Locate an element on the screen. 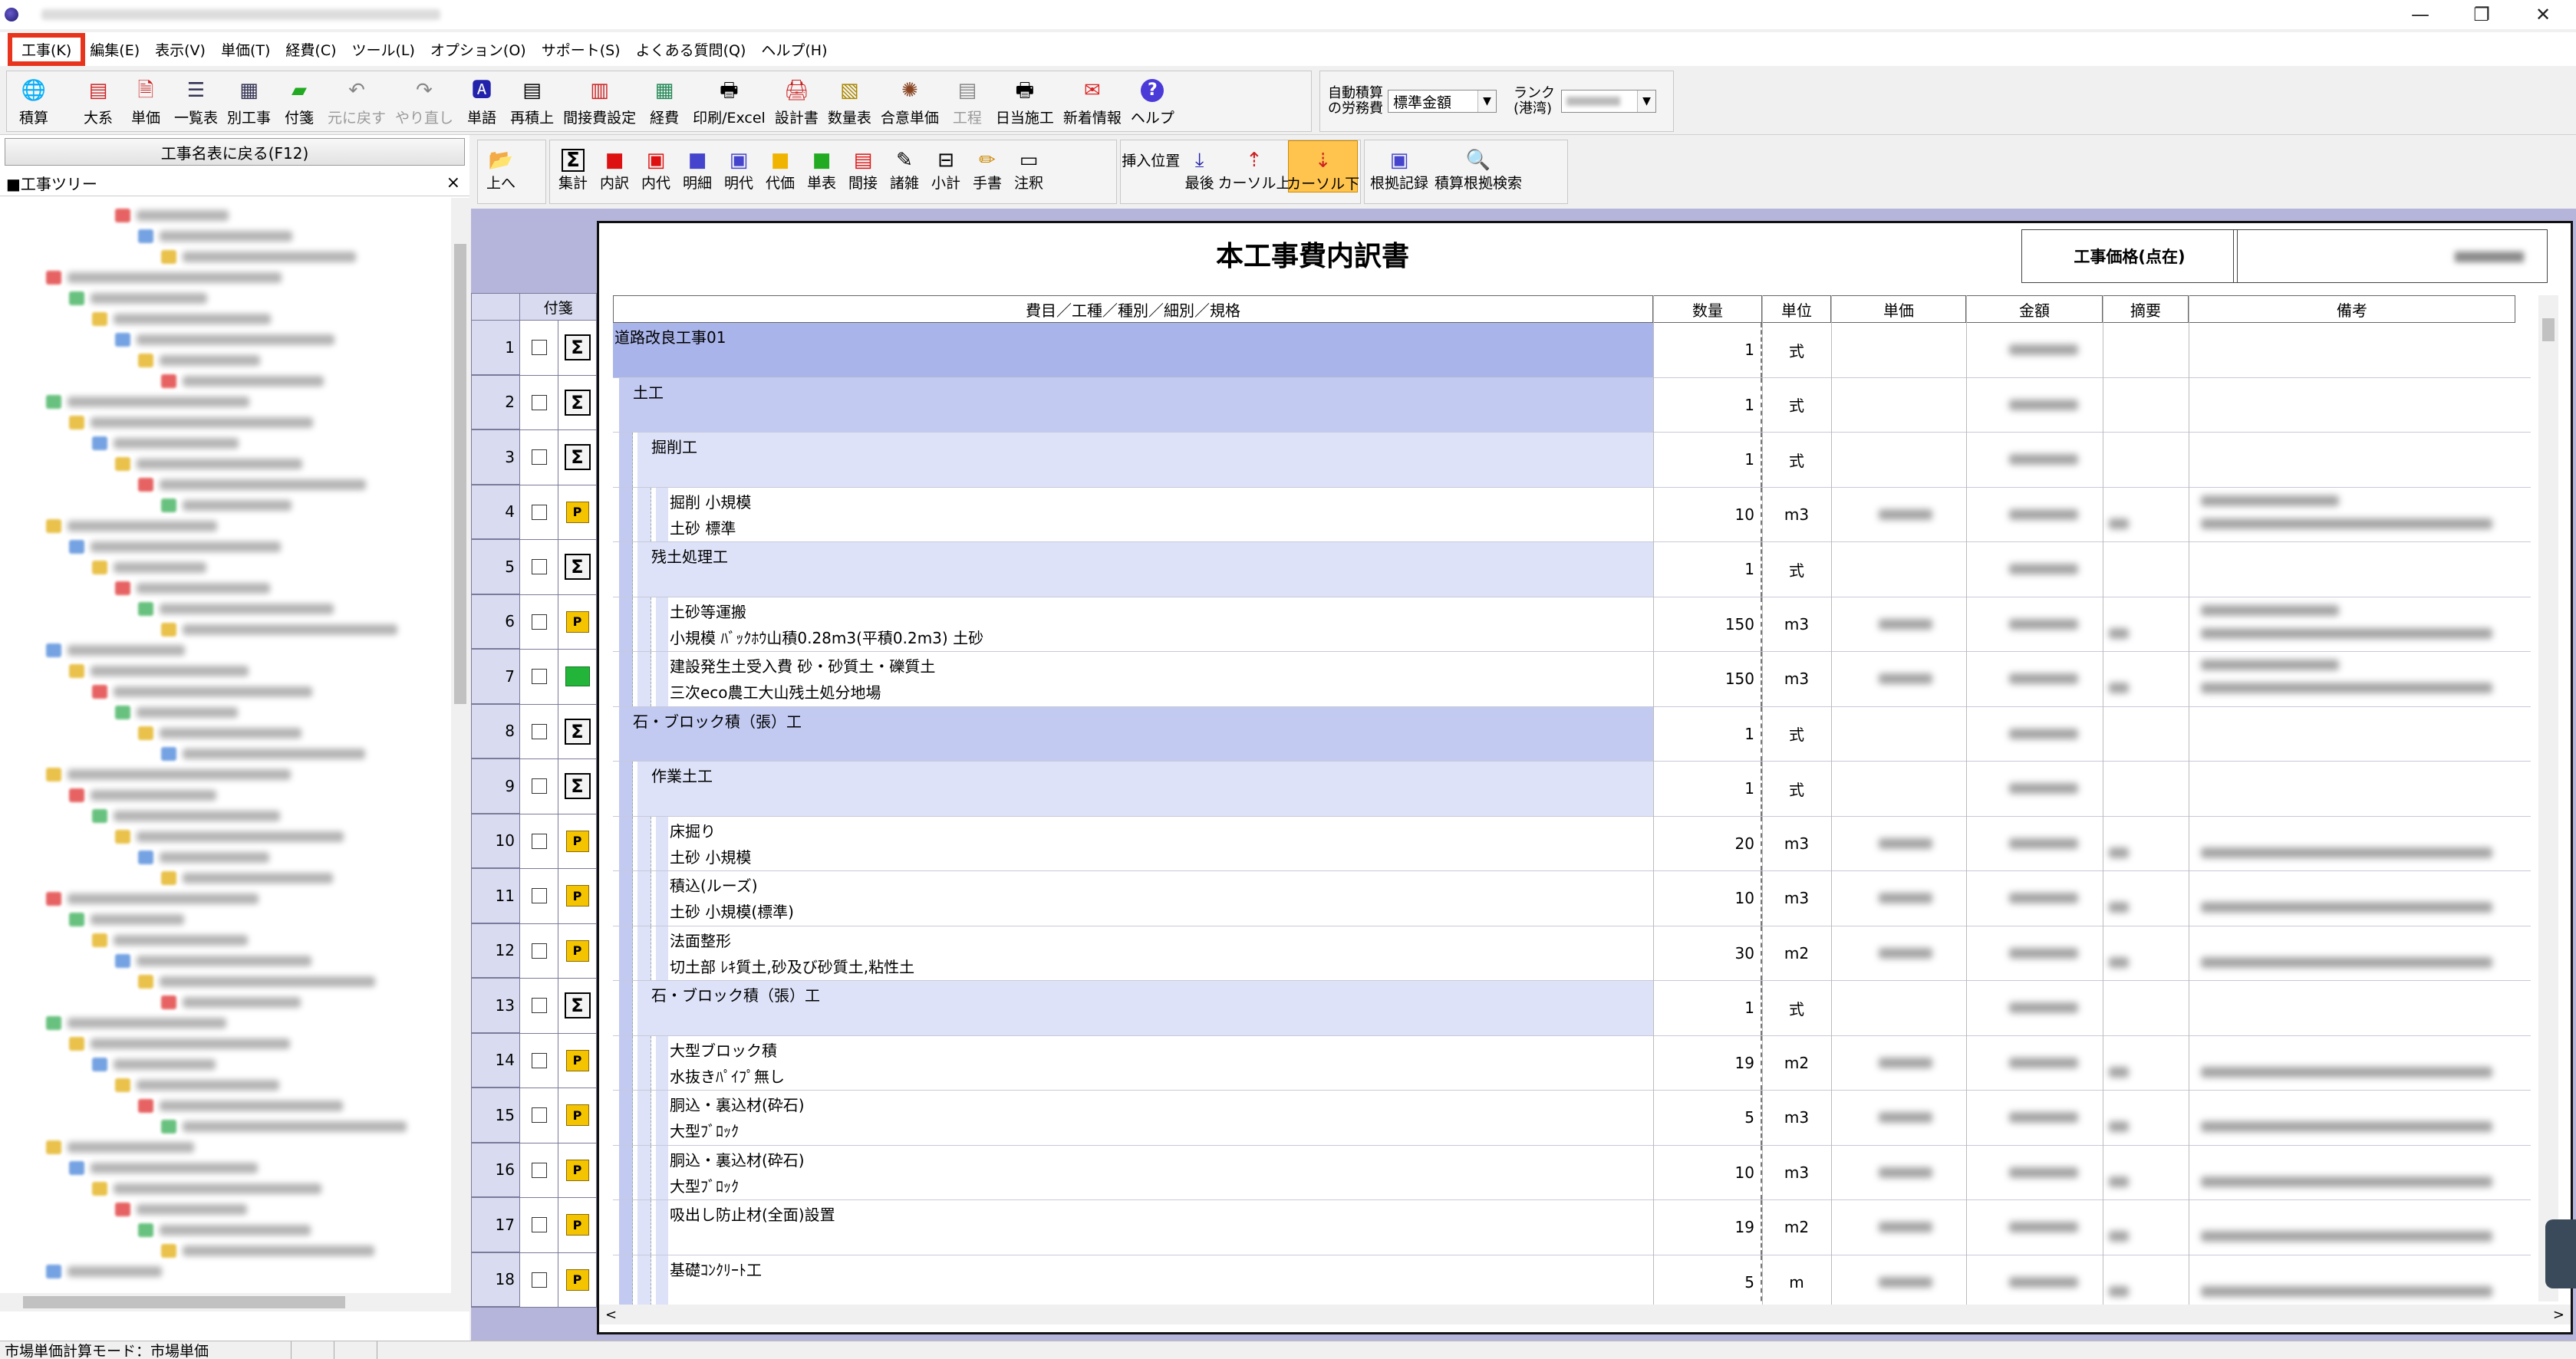 The image size is (2576, 1359). indirect-button: ▤ 間接 is located at coordinates (863, 165).